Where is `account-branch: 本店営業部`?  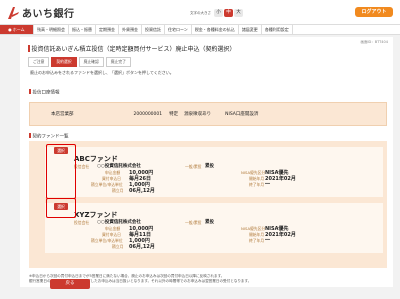 account-branch: 本店営業部 is located at coordinates (62, 114).